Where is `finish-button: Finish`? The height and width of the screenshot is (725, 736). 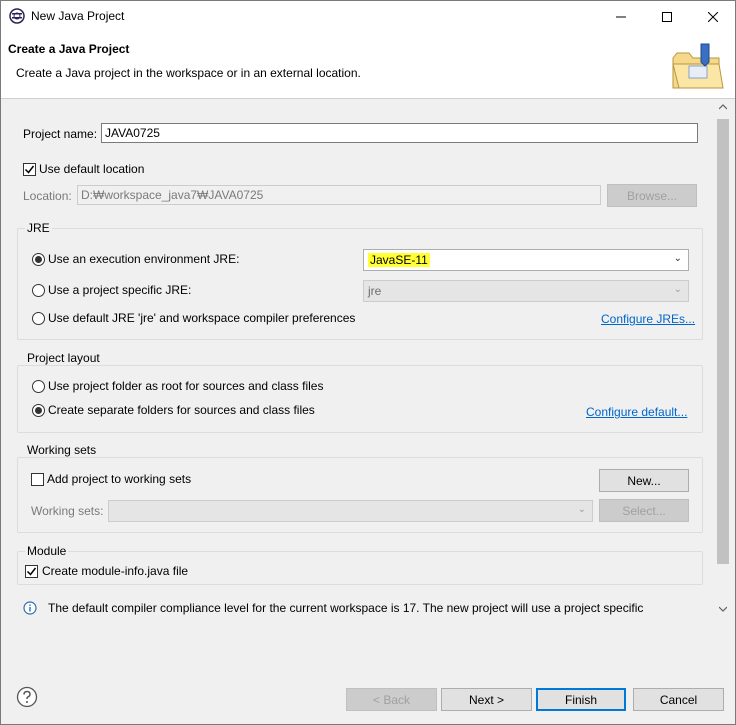
finish-button: Finish is located at coordinates (581, 699).